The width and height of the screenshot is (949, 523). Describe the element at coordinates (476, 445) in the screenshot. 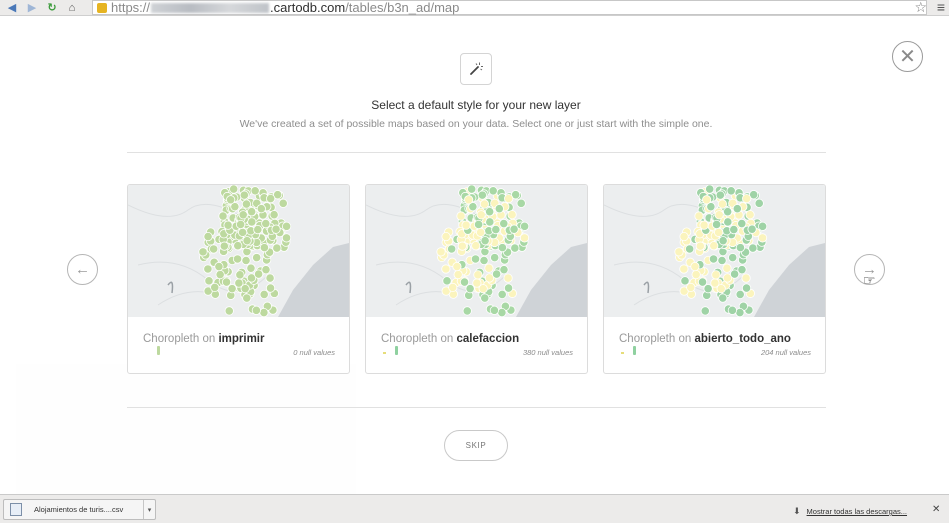

I see `skip-button: SKIP` at that location.